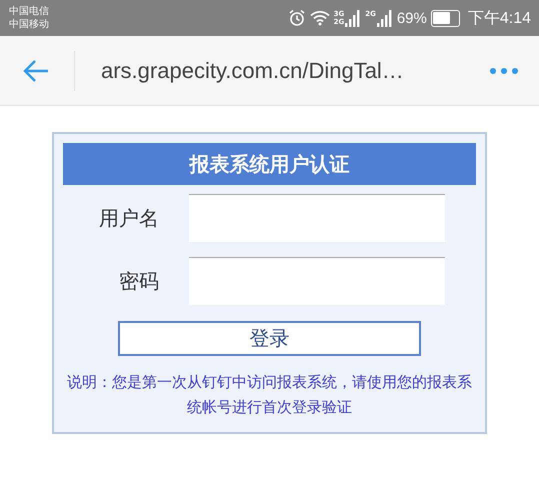 The width and height of the screenshot is (539, 480). Describe the element at coordinates (29, 11) in the screenshot. I see `carrier-name: 中国电信` at that location.